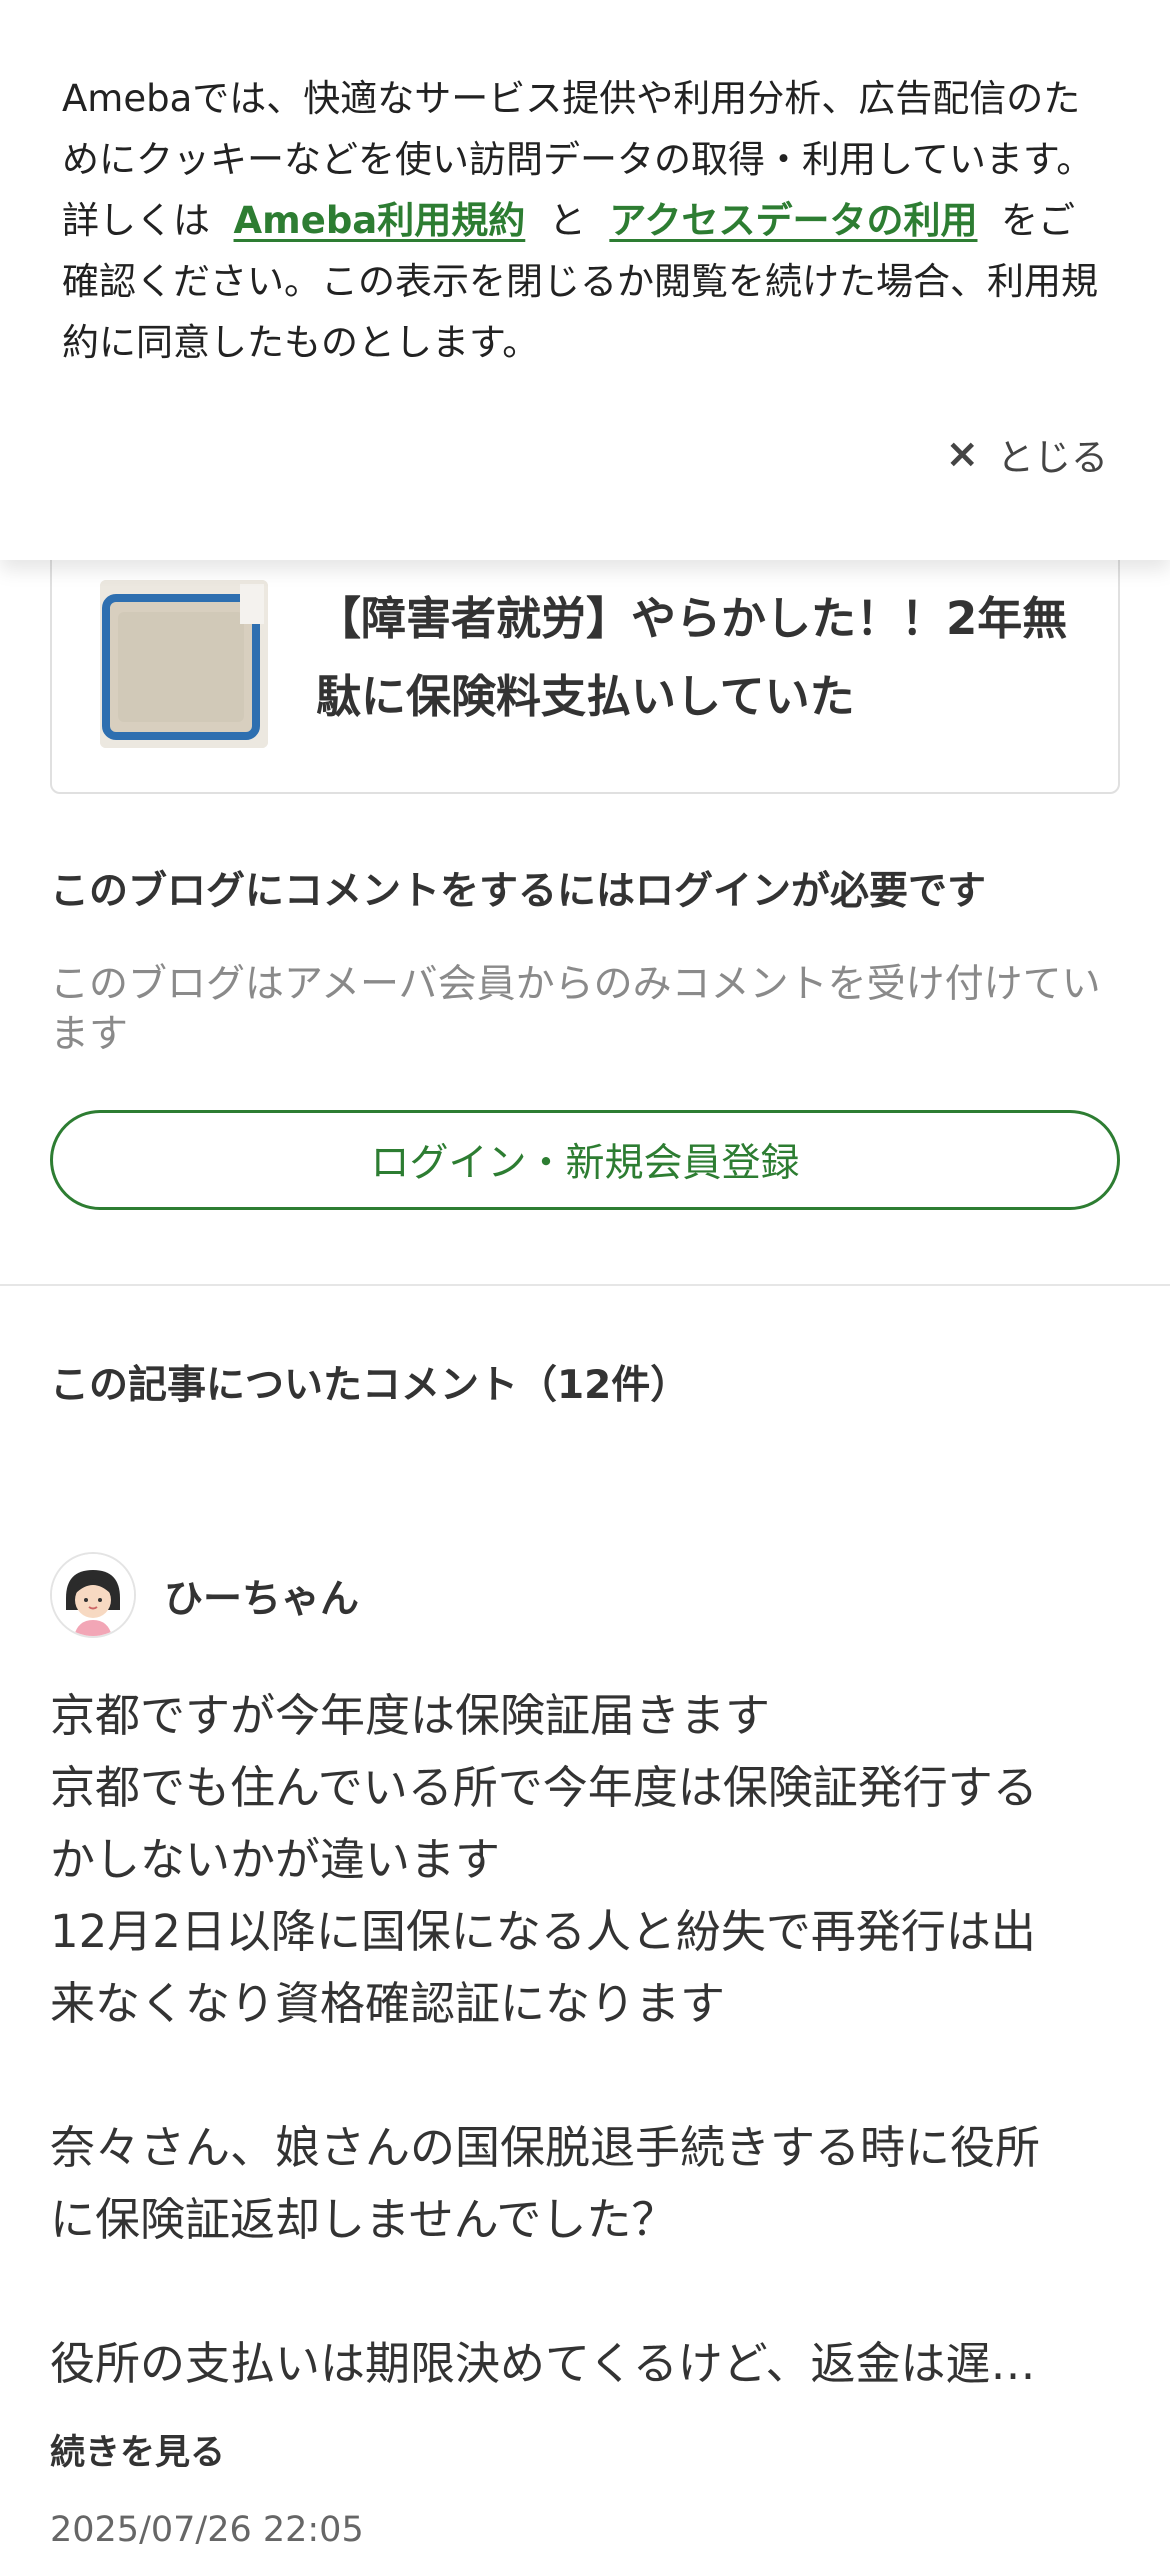  What do you see at coordinates (410, 1715) in the screenshot?
I see `comment-line: 京都ですが今年度は保険証届きます` at bounding box center [410, 1715].